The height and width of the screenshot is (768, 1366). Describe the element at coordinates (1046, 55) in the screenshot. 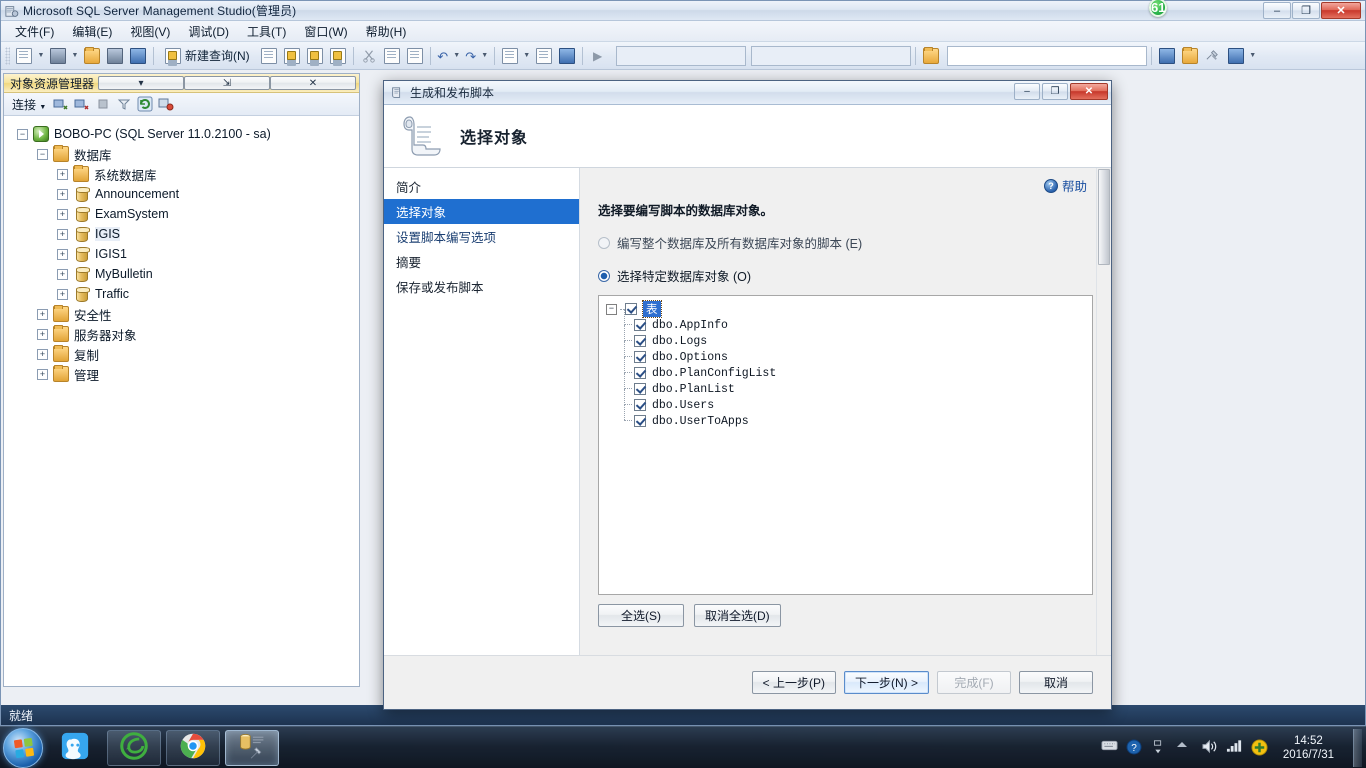

I see `search-input` at that location.